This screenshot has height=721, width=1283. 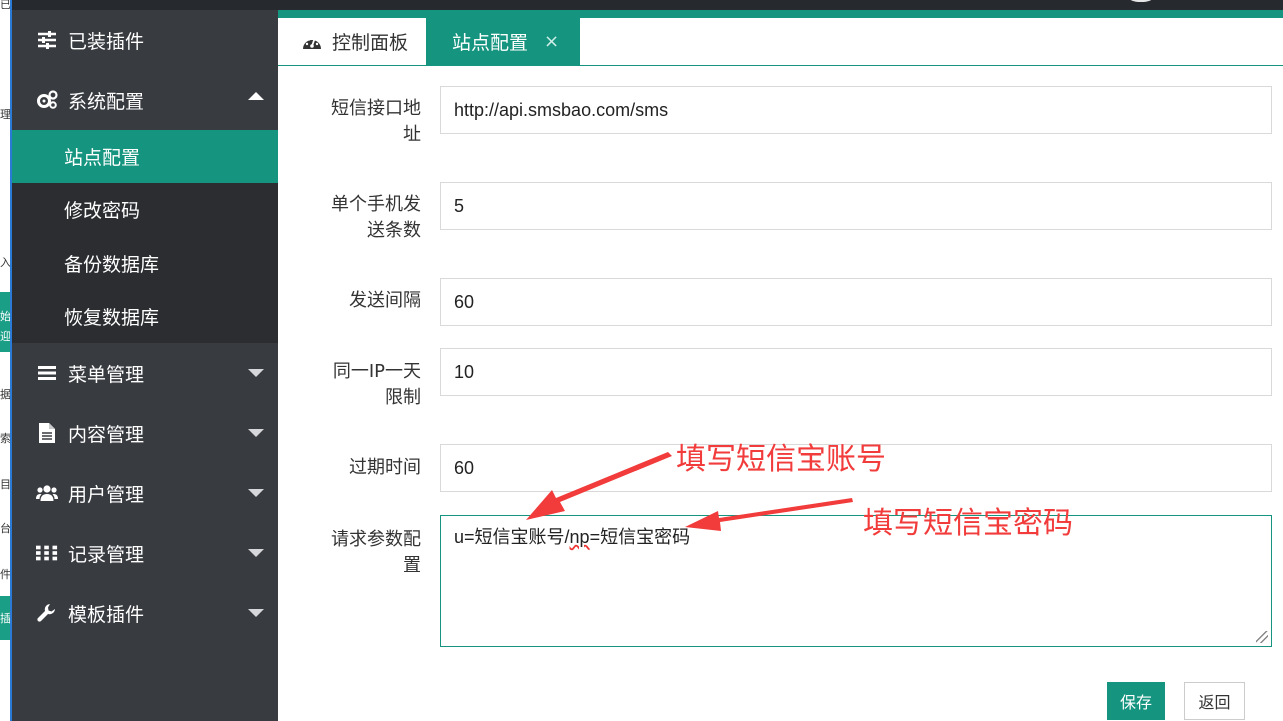 I want to click on field-label-send-interval: 发送间隔, so click(x=364, y=301).